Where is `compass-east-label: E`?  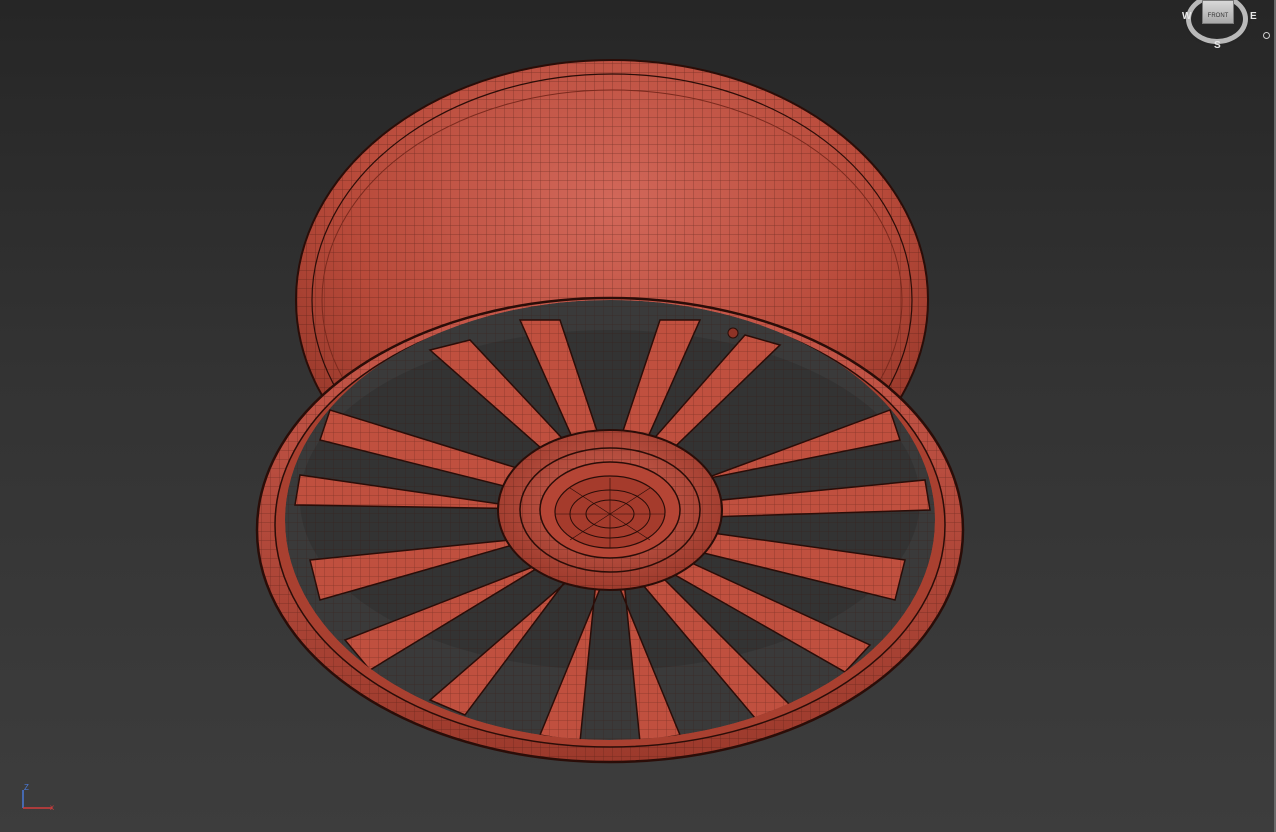
compass-east-label: E is located at coordinates (1253, 16).